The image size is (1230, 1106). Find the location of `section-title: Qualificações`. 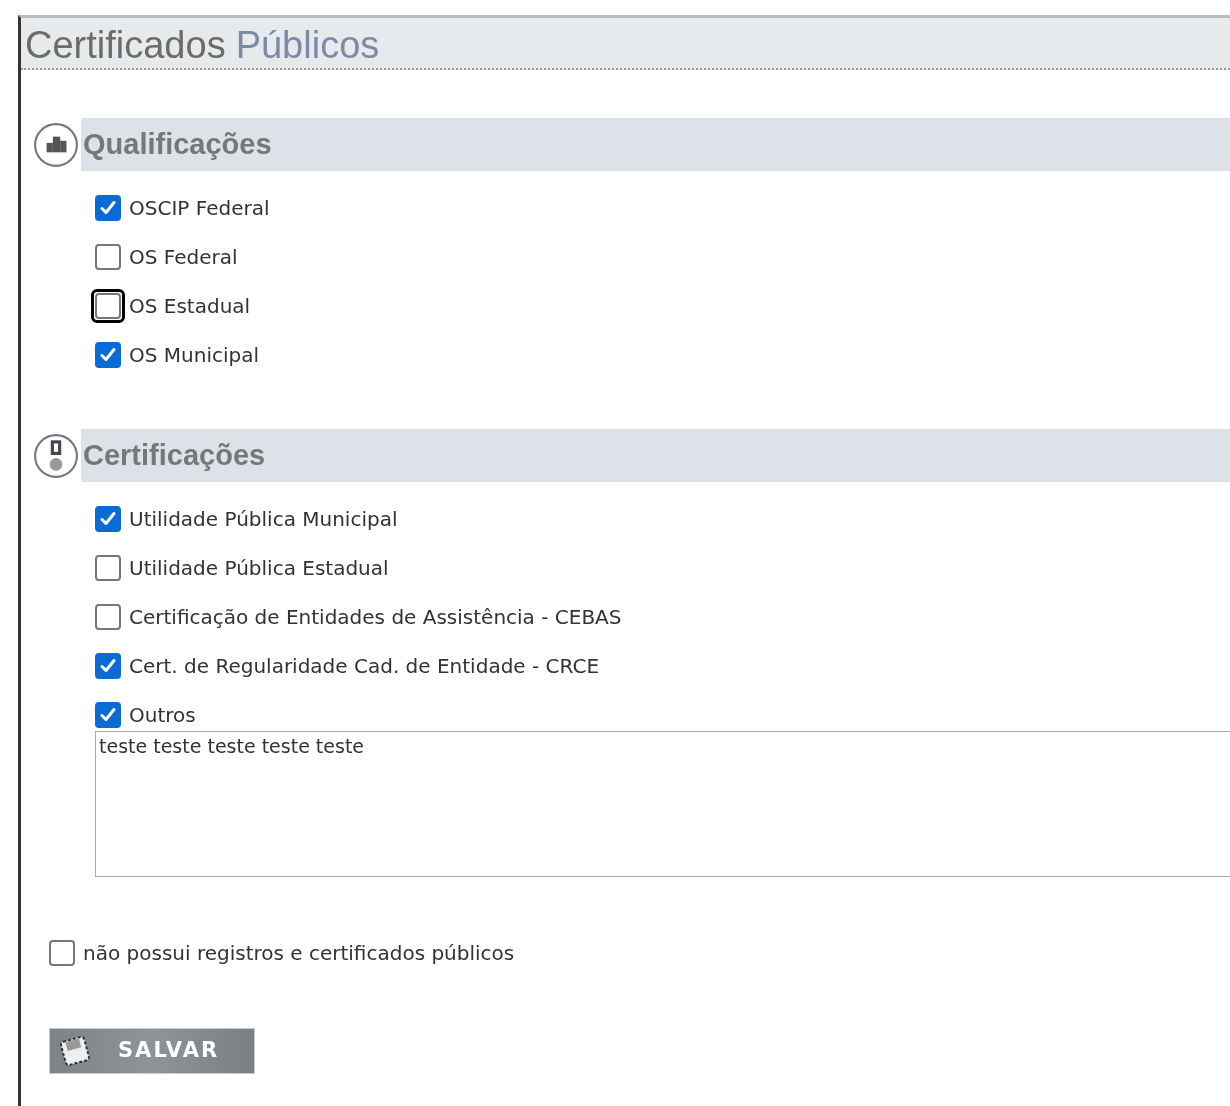

section-title: Qualificações is located at coordinates (177, 144).